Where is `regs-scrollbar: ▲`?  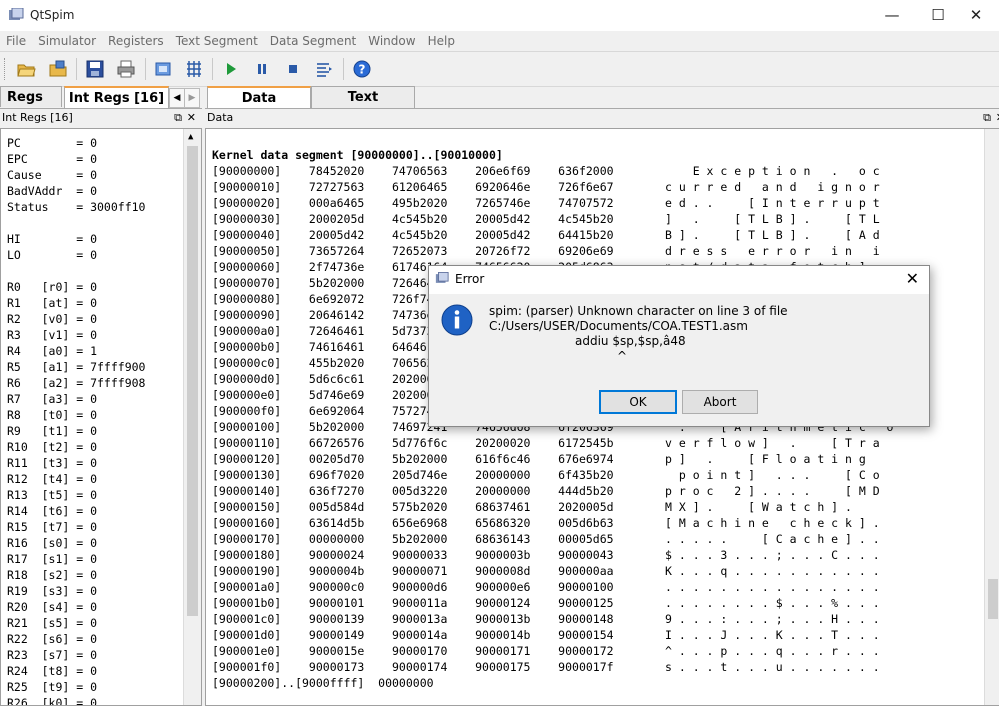 regs-scrollbar: ▲ is located at coordinates (192, 417).